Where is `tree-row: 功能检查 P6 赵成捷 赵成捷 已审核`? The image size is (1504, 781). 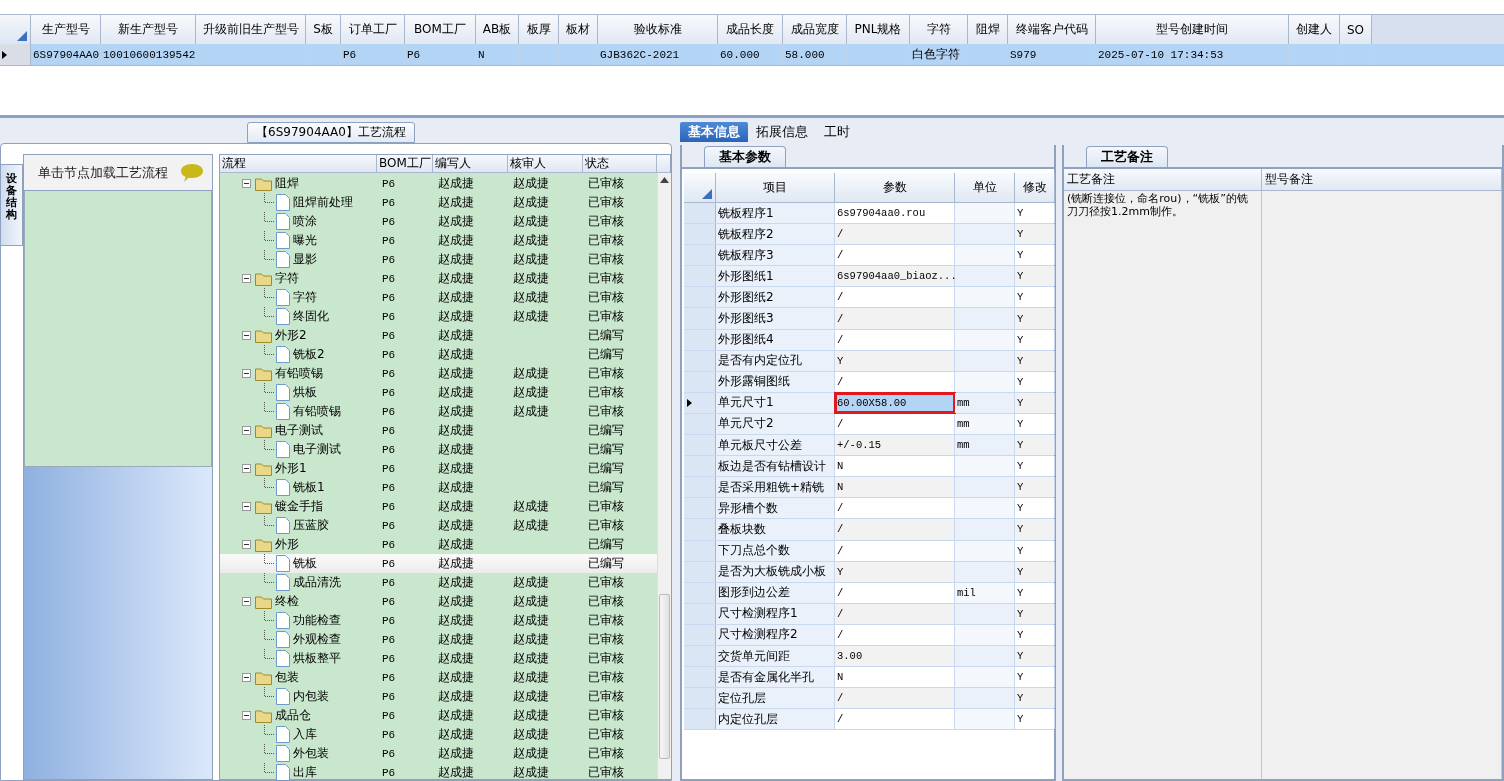 tree-row: 功能检查 P6 赵成捷 赵成捷 已审核 is located at coordinates (438, 620).